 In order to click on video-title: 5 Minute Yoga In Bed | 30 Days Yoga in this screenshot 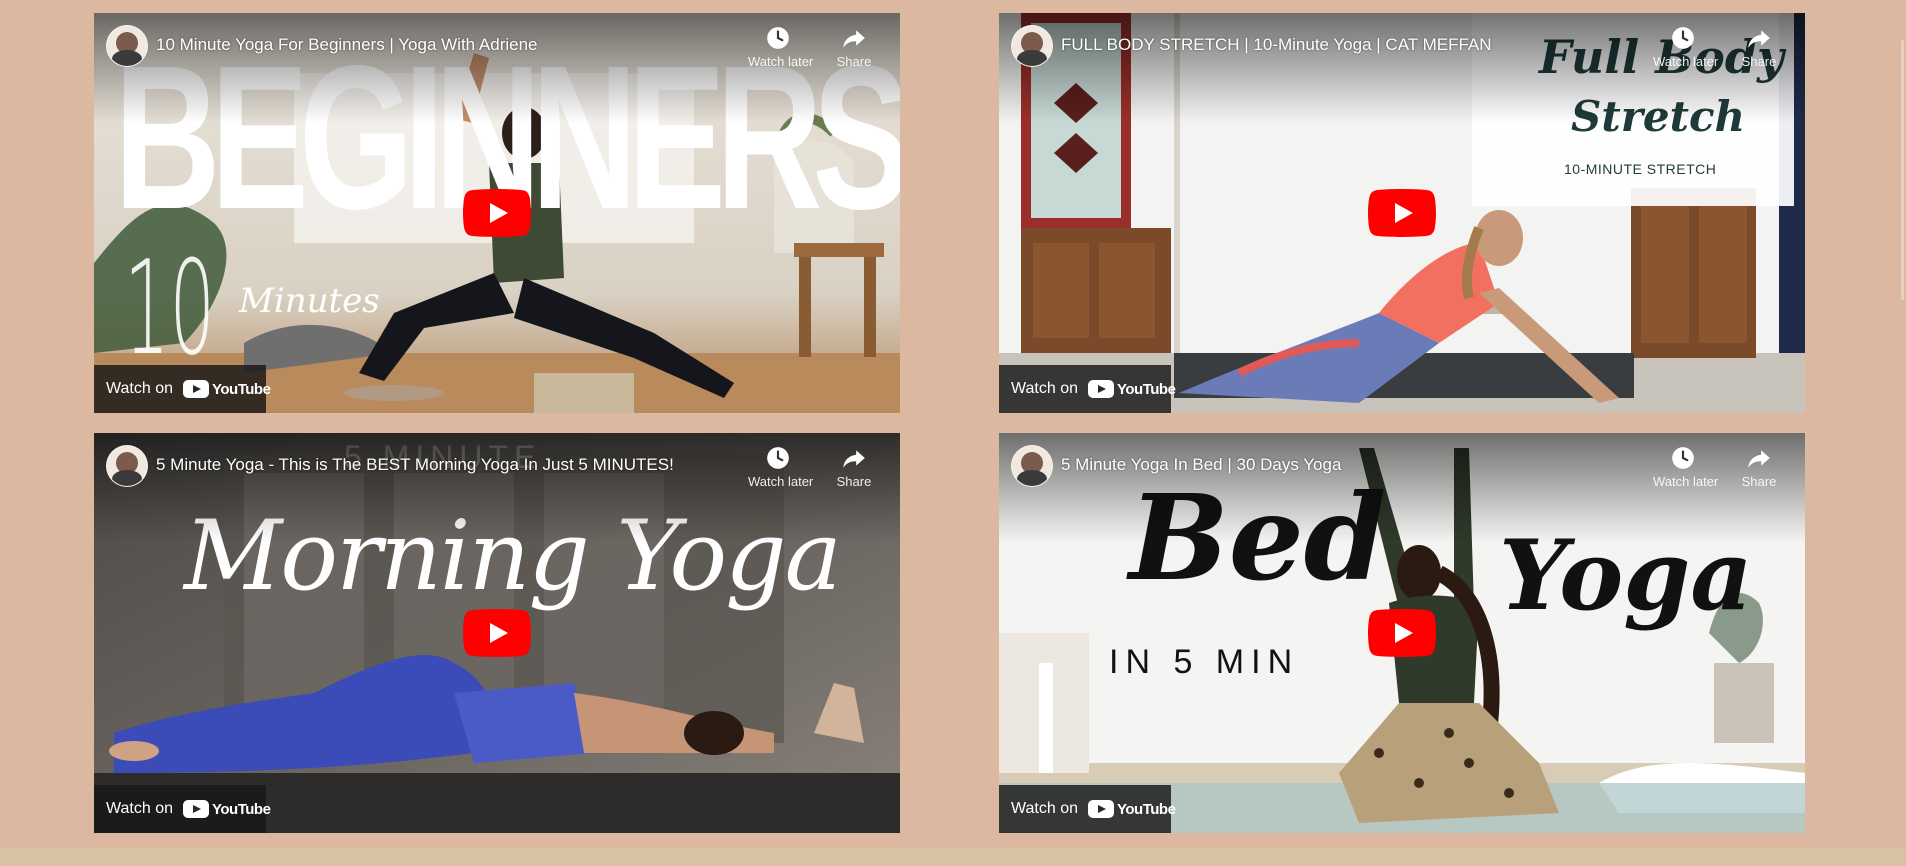, I will do `click(1343, 465)`.